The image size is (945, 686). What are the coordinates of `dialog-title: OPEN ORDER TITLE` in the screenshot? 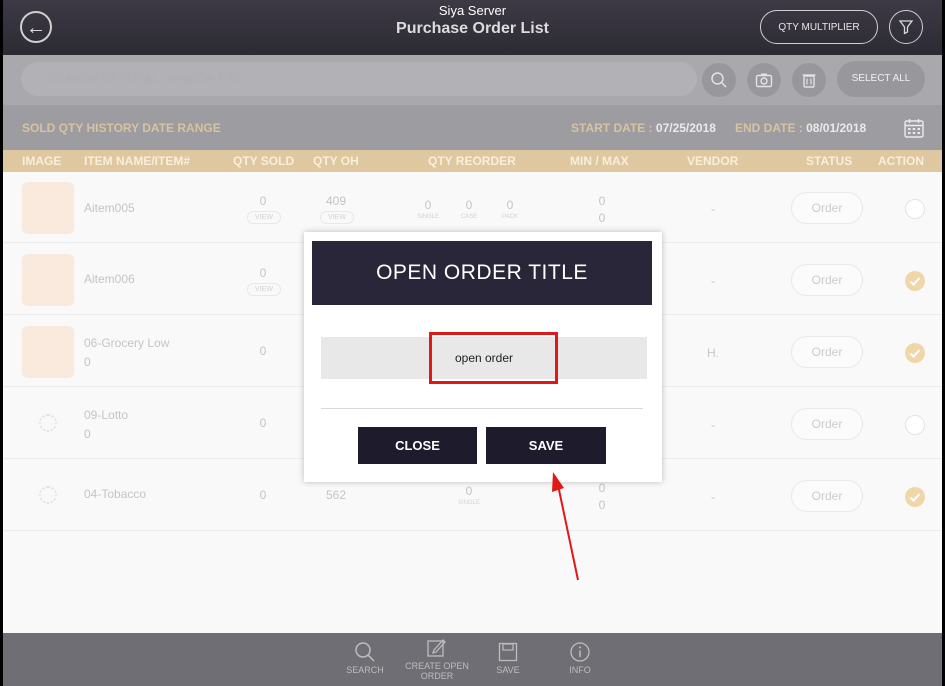 It's located at (482, 273).